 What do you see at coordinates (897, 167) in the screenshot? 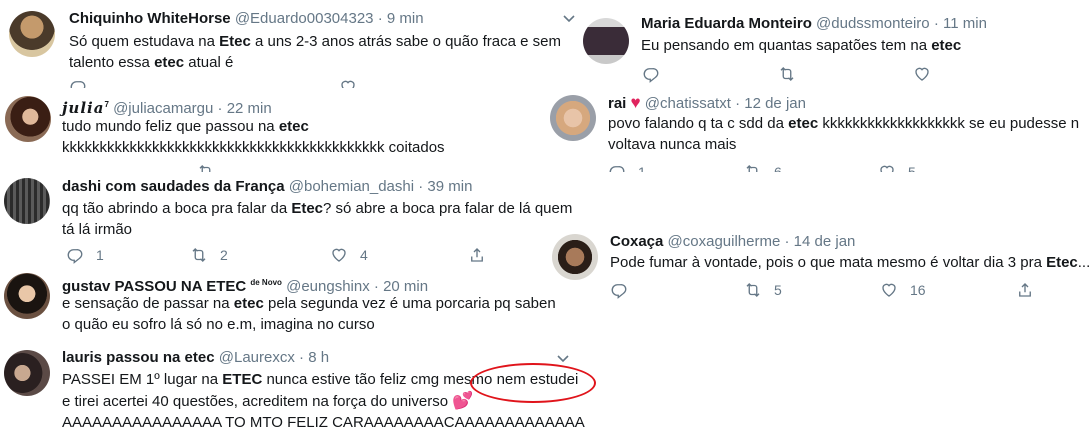
I see `like-button: 5` at bounding box center [897, 167].